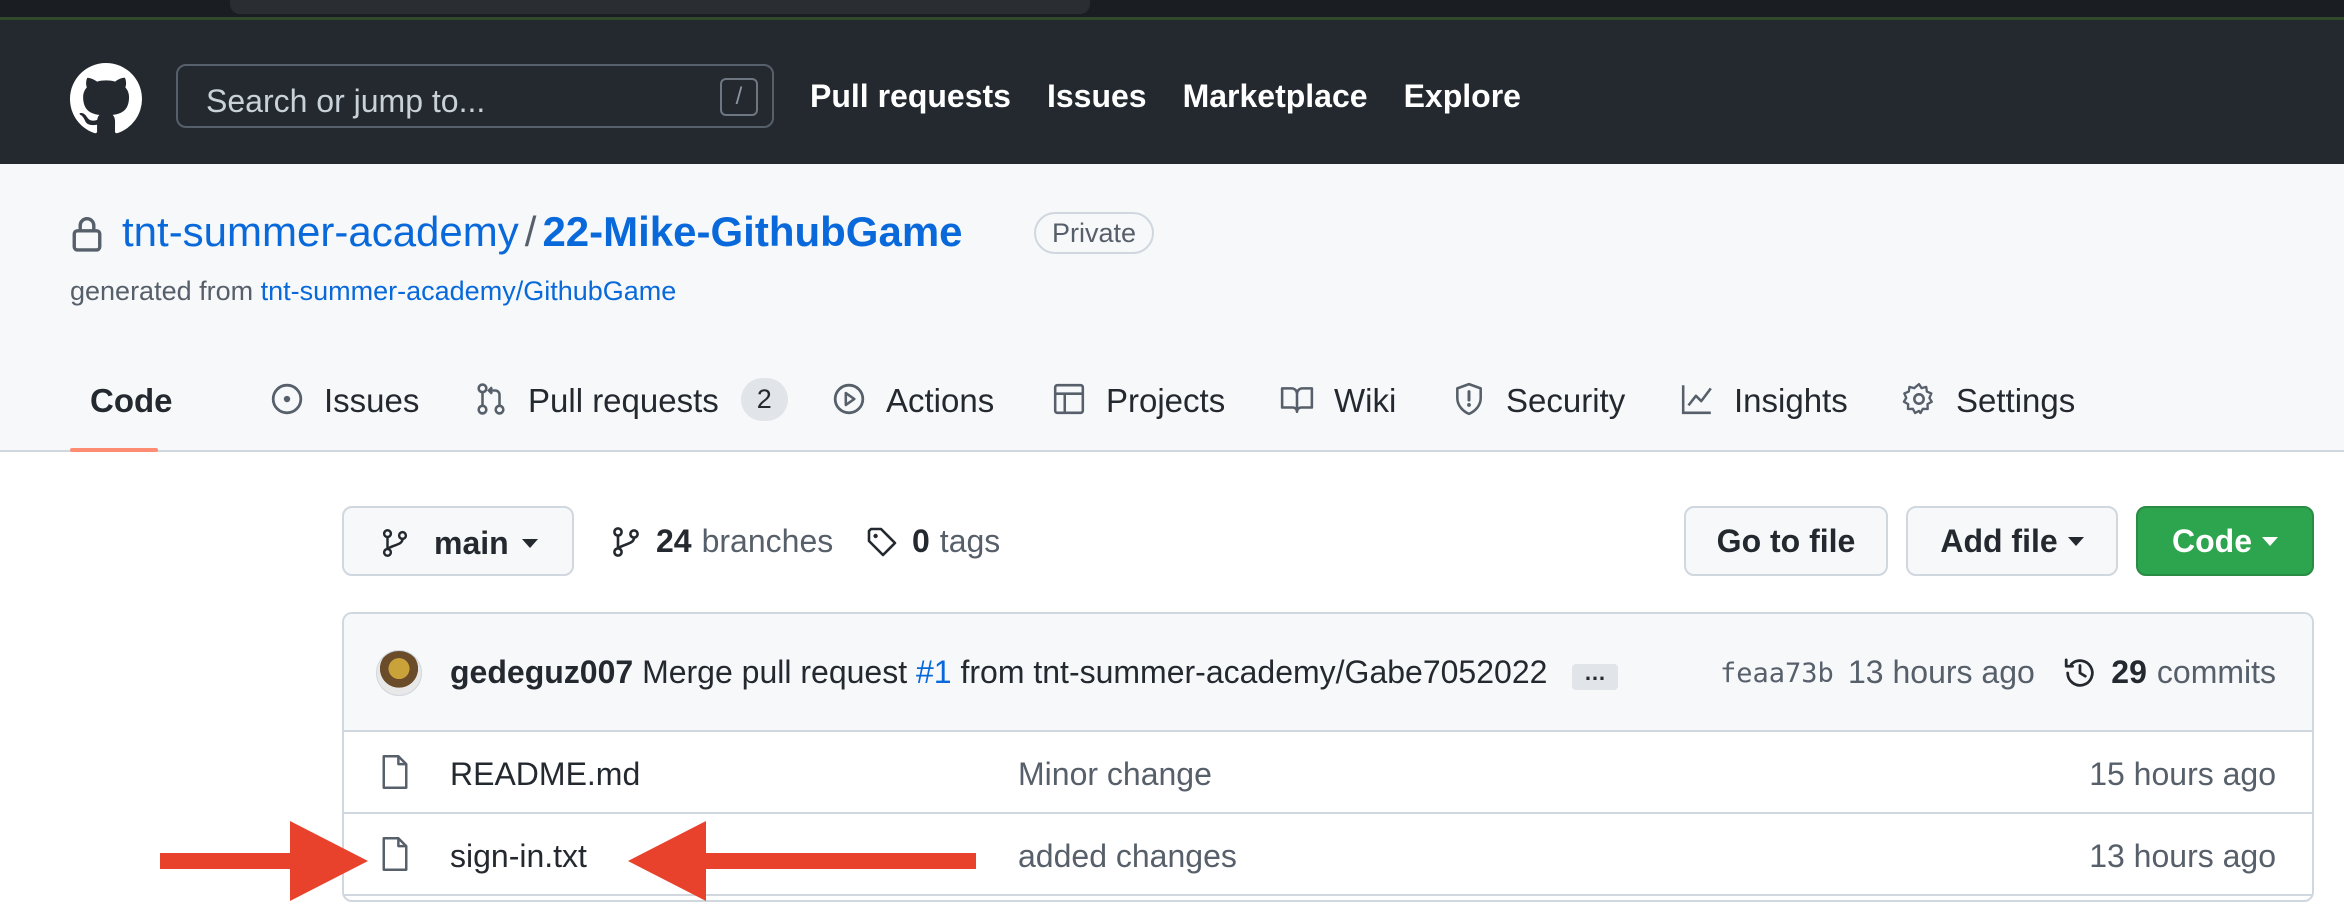 Image resolution: width=2344 pixels, height=904 pixels. What do you see at coordinates (541, 672) in the screenshot?
I see `commit-author-link: gedeguz007` at bounding box center [541, 672].